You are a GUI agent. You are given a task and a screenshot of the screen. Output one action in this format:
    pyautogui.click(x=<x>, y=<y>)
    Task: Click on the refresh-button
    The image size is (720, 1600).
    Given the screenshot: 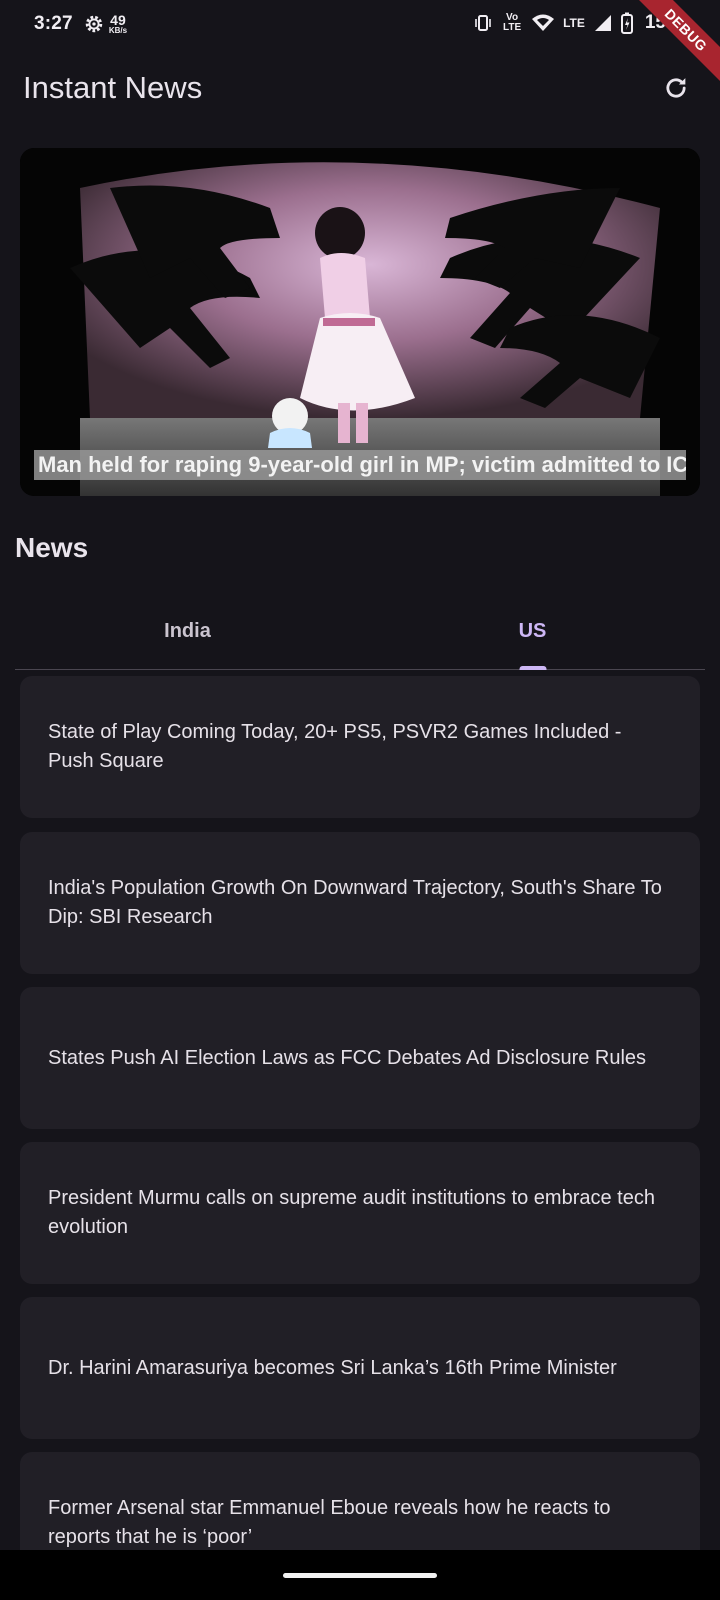 What is the action you would take?
    pyautogui.click(x=676, y=88)
    